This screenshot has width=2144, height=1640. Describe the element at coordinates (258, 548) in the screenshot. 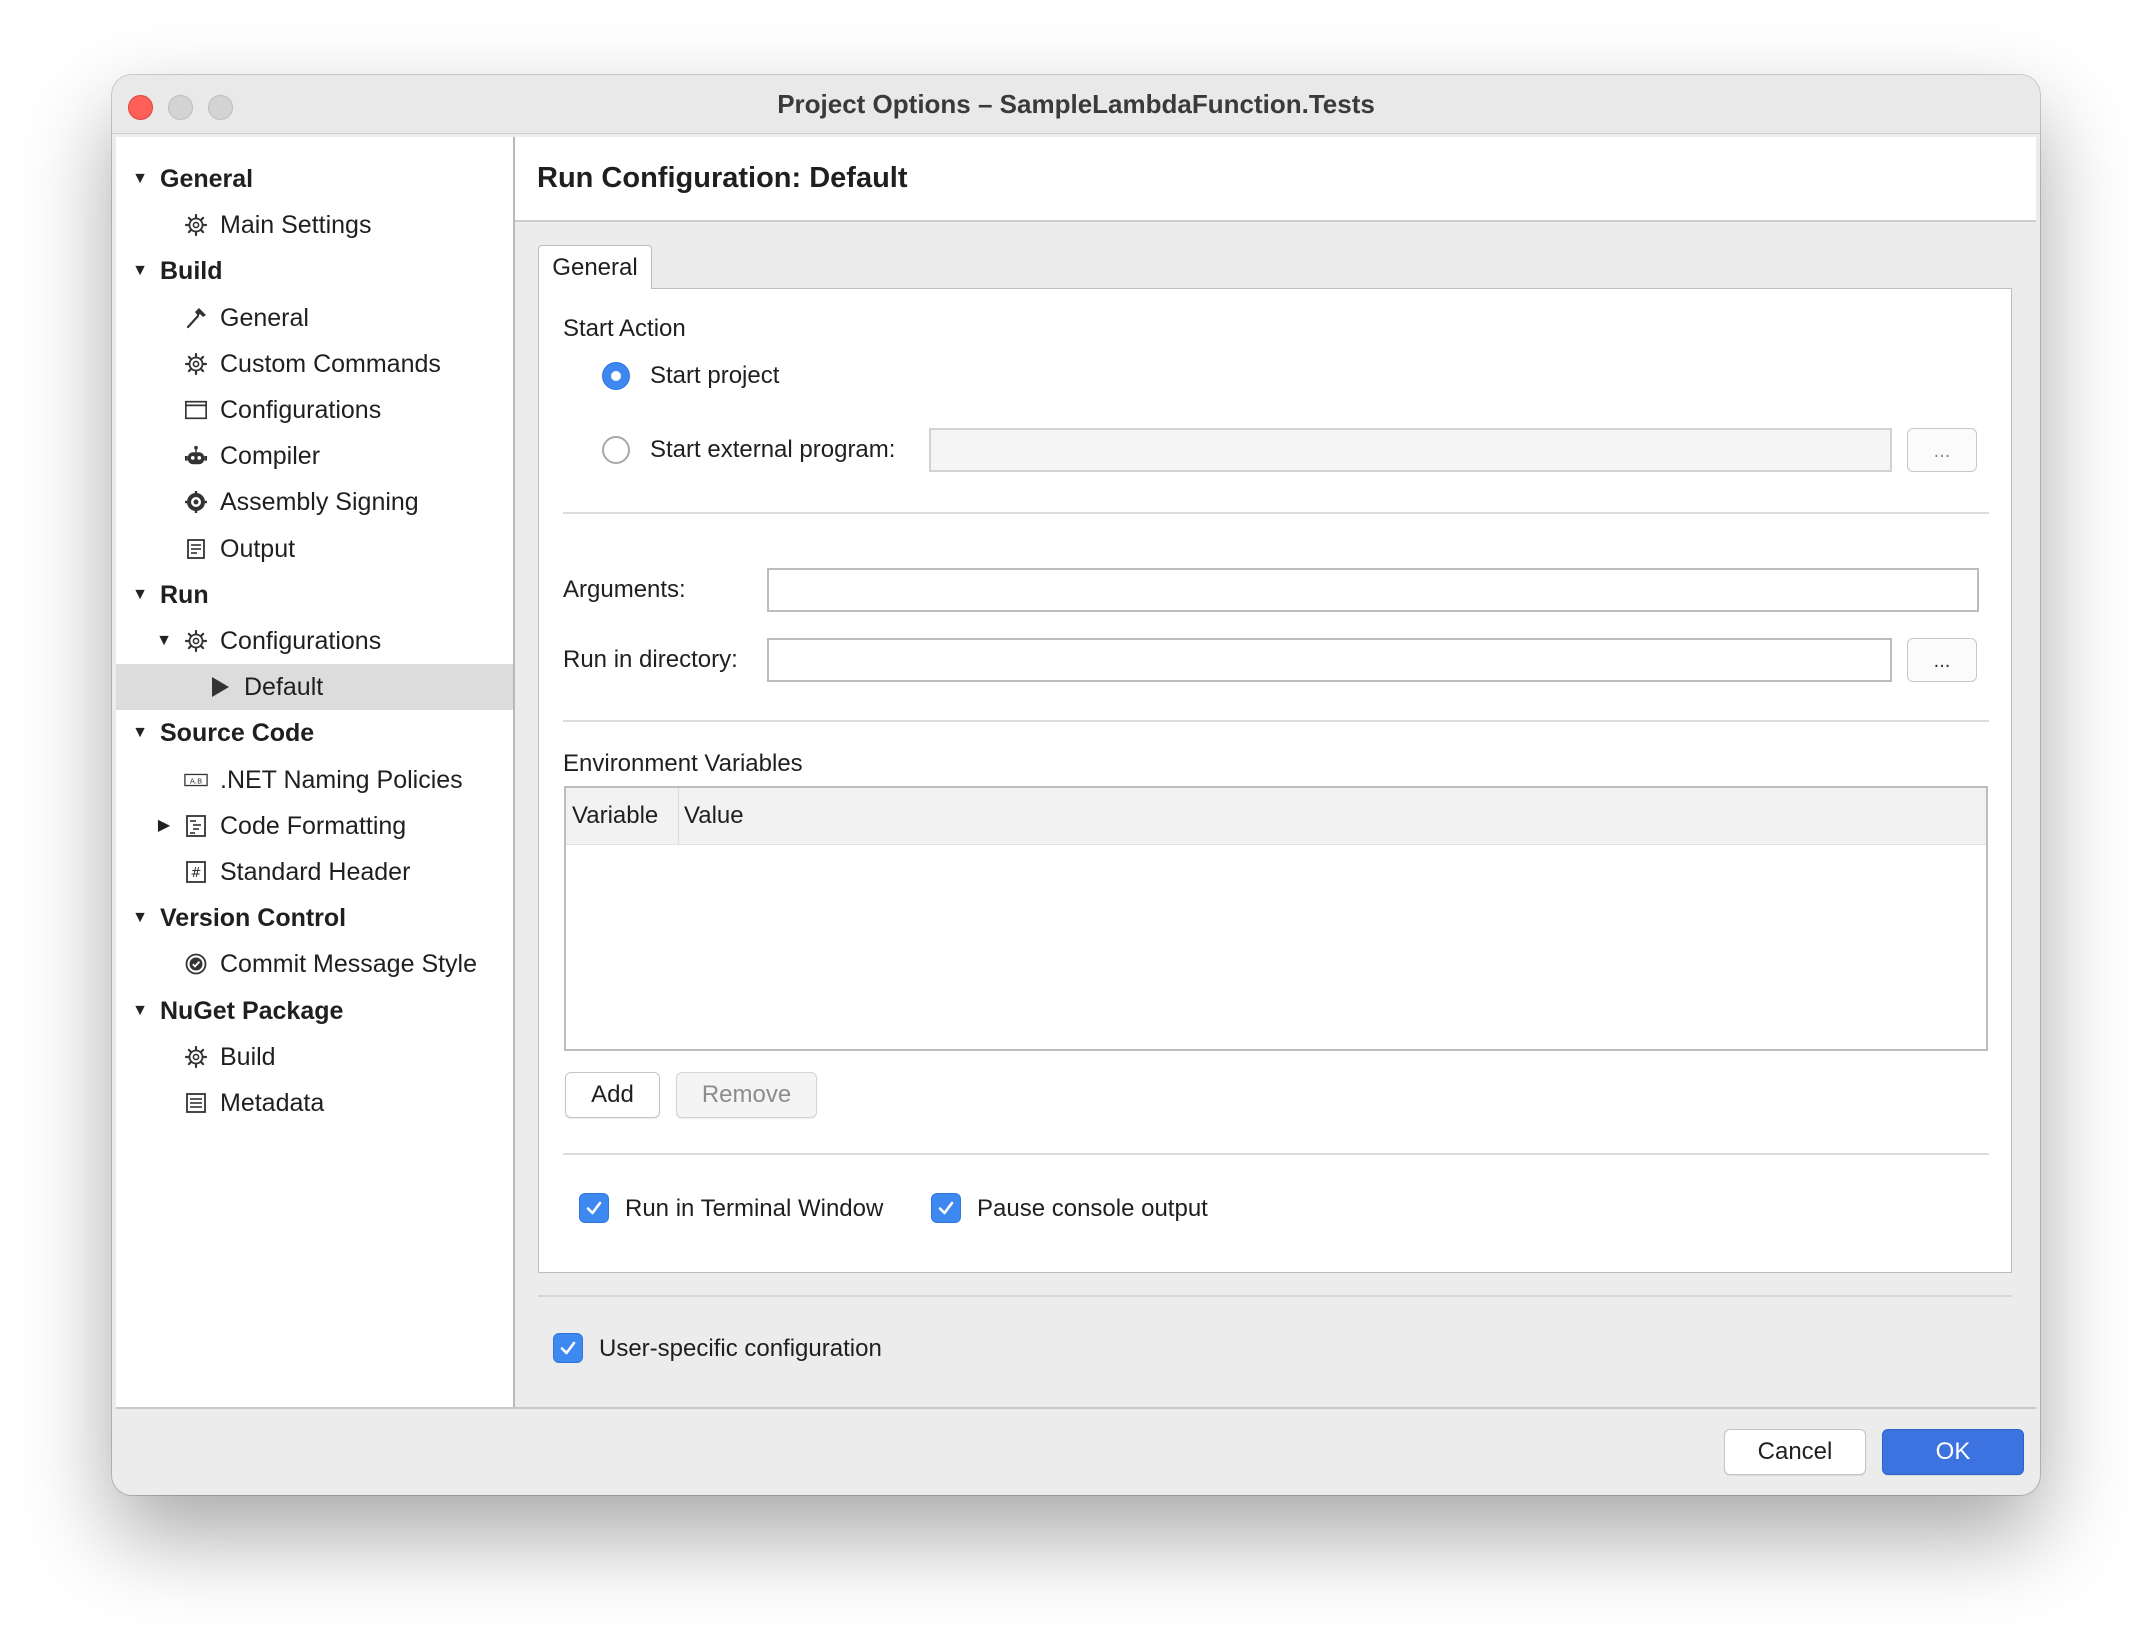

I see `sidebar-item-label: Output` at that location.